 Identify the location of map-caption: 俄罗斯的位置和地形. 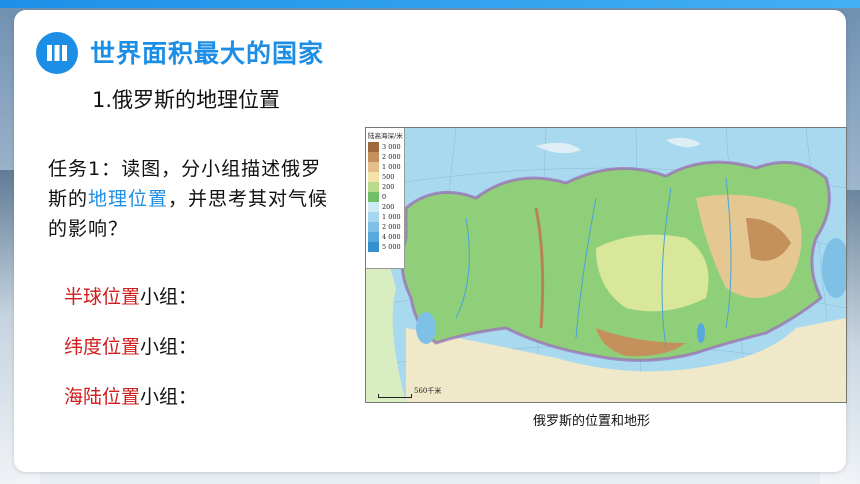
(592, 421).